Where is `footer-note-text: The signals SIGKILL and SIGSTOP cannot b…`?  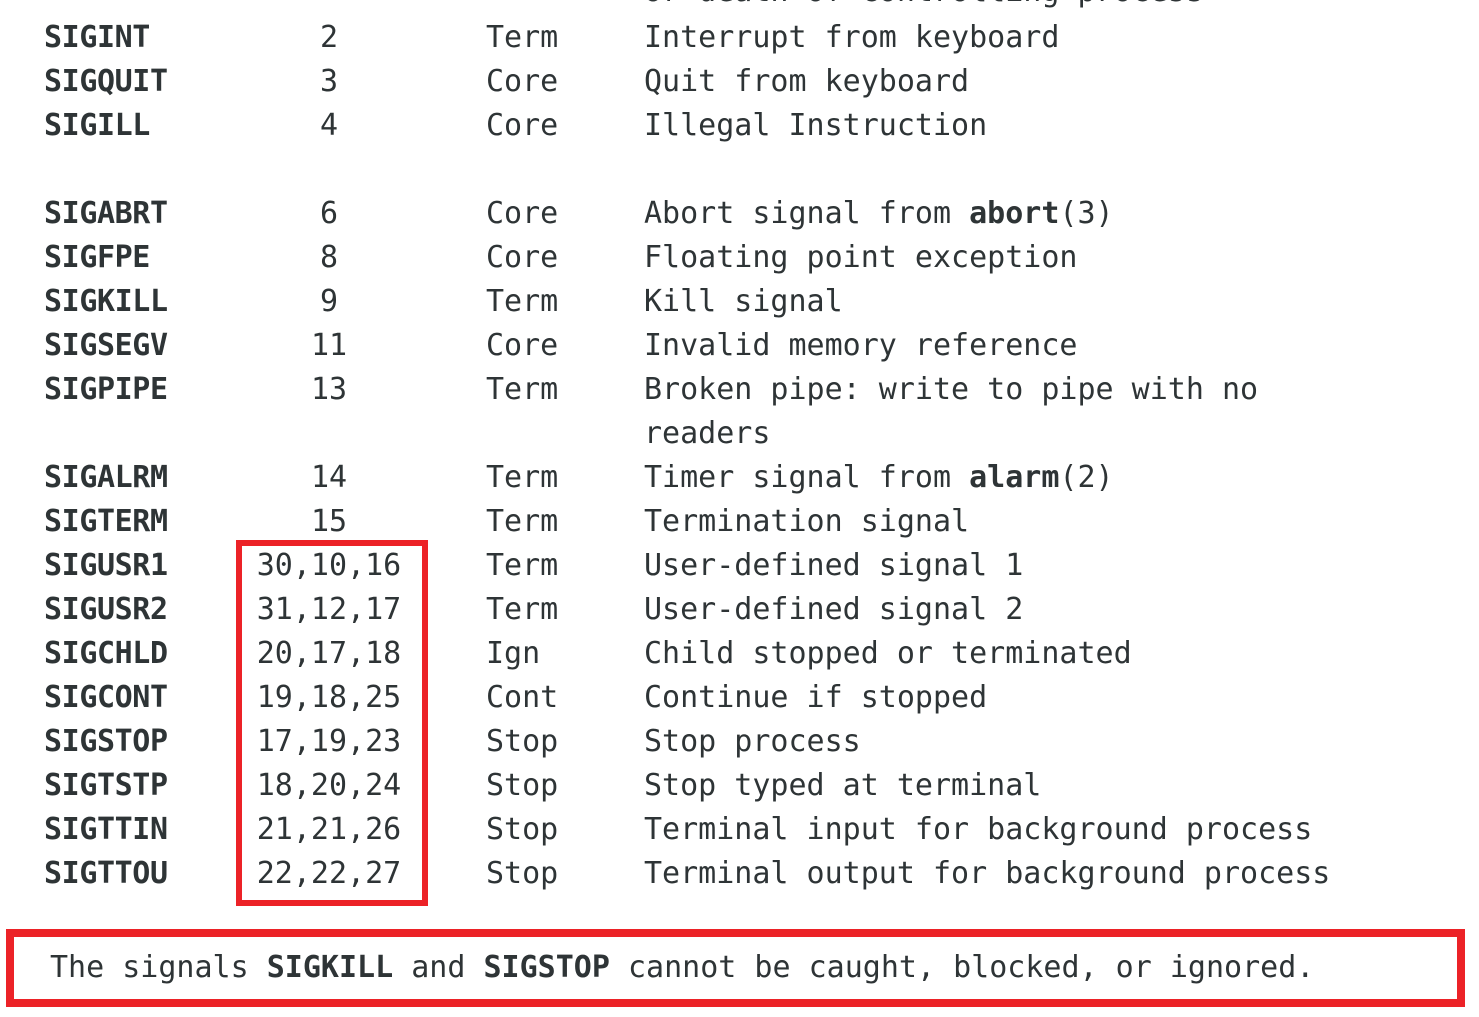 footer-note-text: The signals SIGKILL and SIGSTOP cannot b… is located at coordinates (682, 968).